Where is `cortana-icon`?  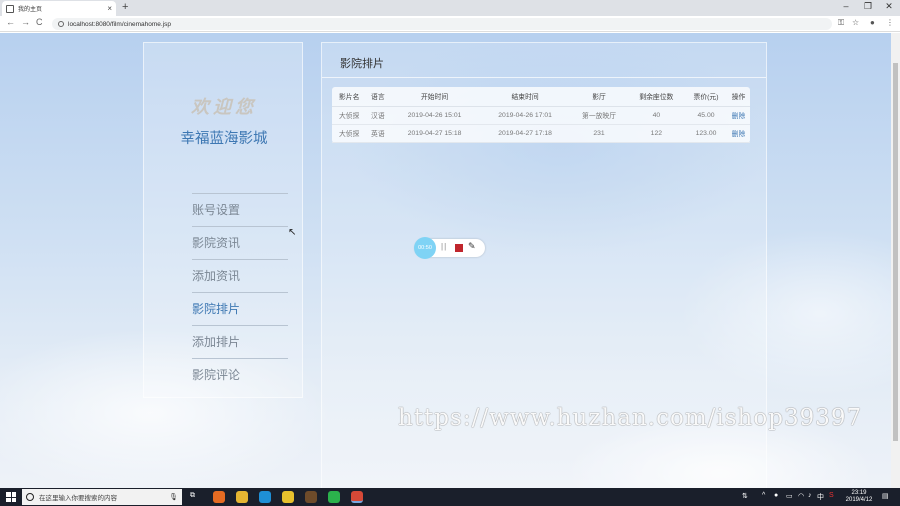
cortana-icon is located at coordinates (30, 497).